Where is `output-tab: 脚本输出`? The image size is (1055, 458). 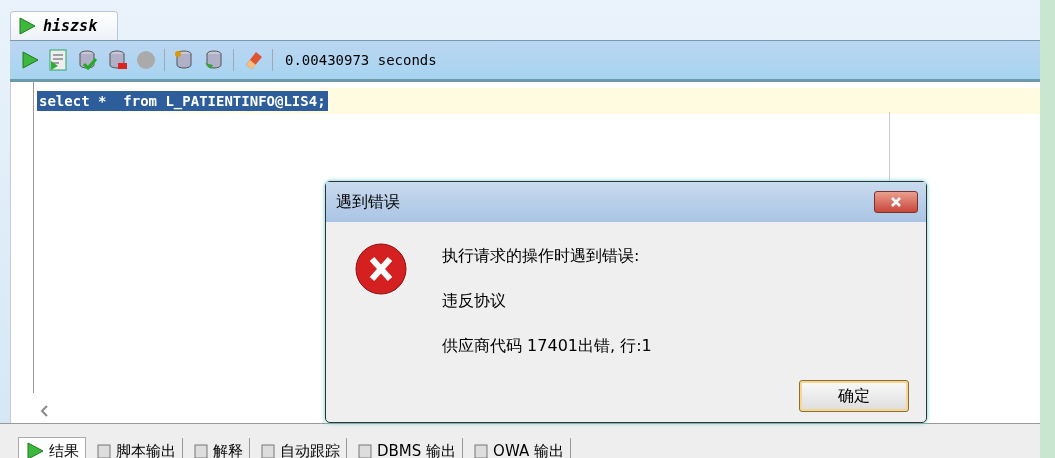 output-tab: 脚本输出 is located at coordinates (136, 448).